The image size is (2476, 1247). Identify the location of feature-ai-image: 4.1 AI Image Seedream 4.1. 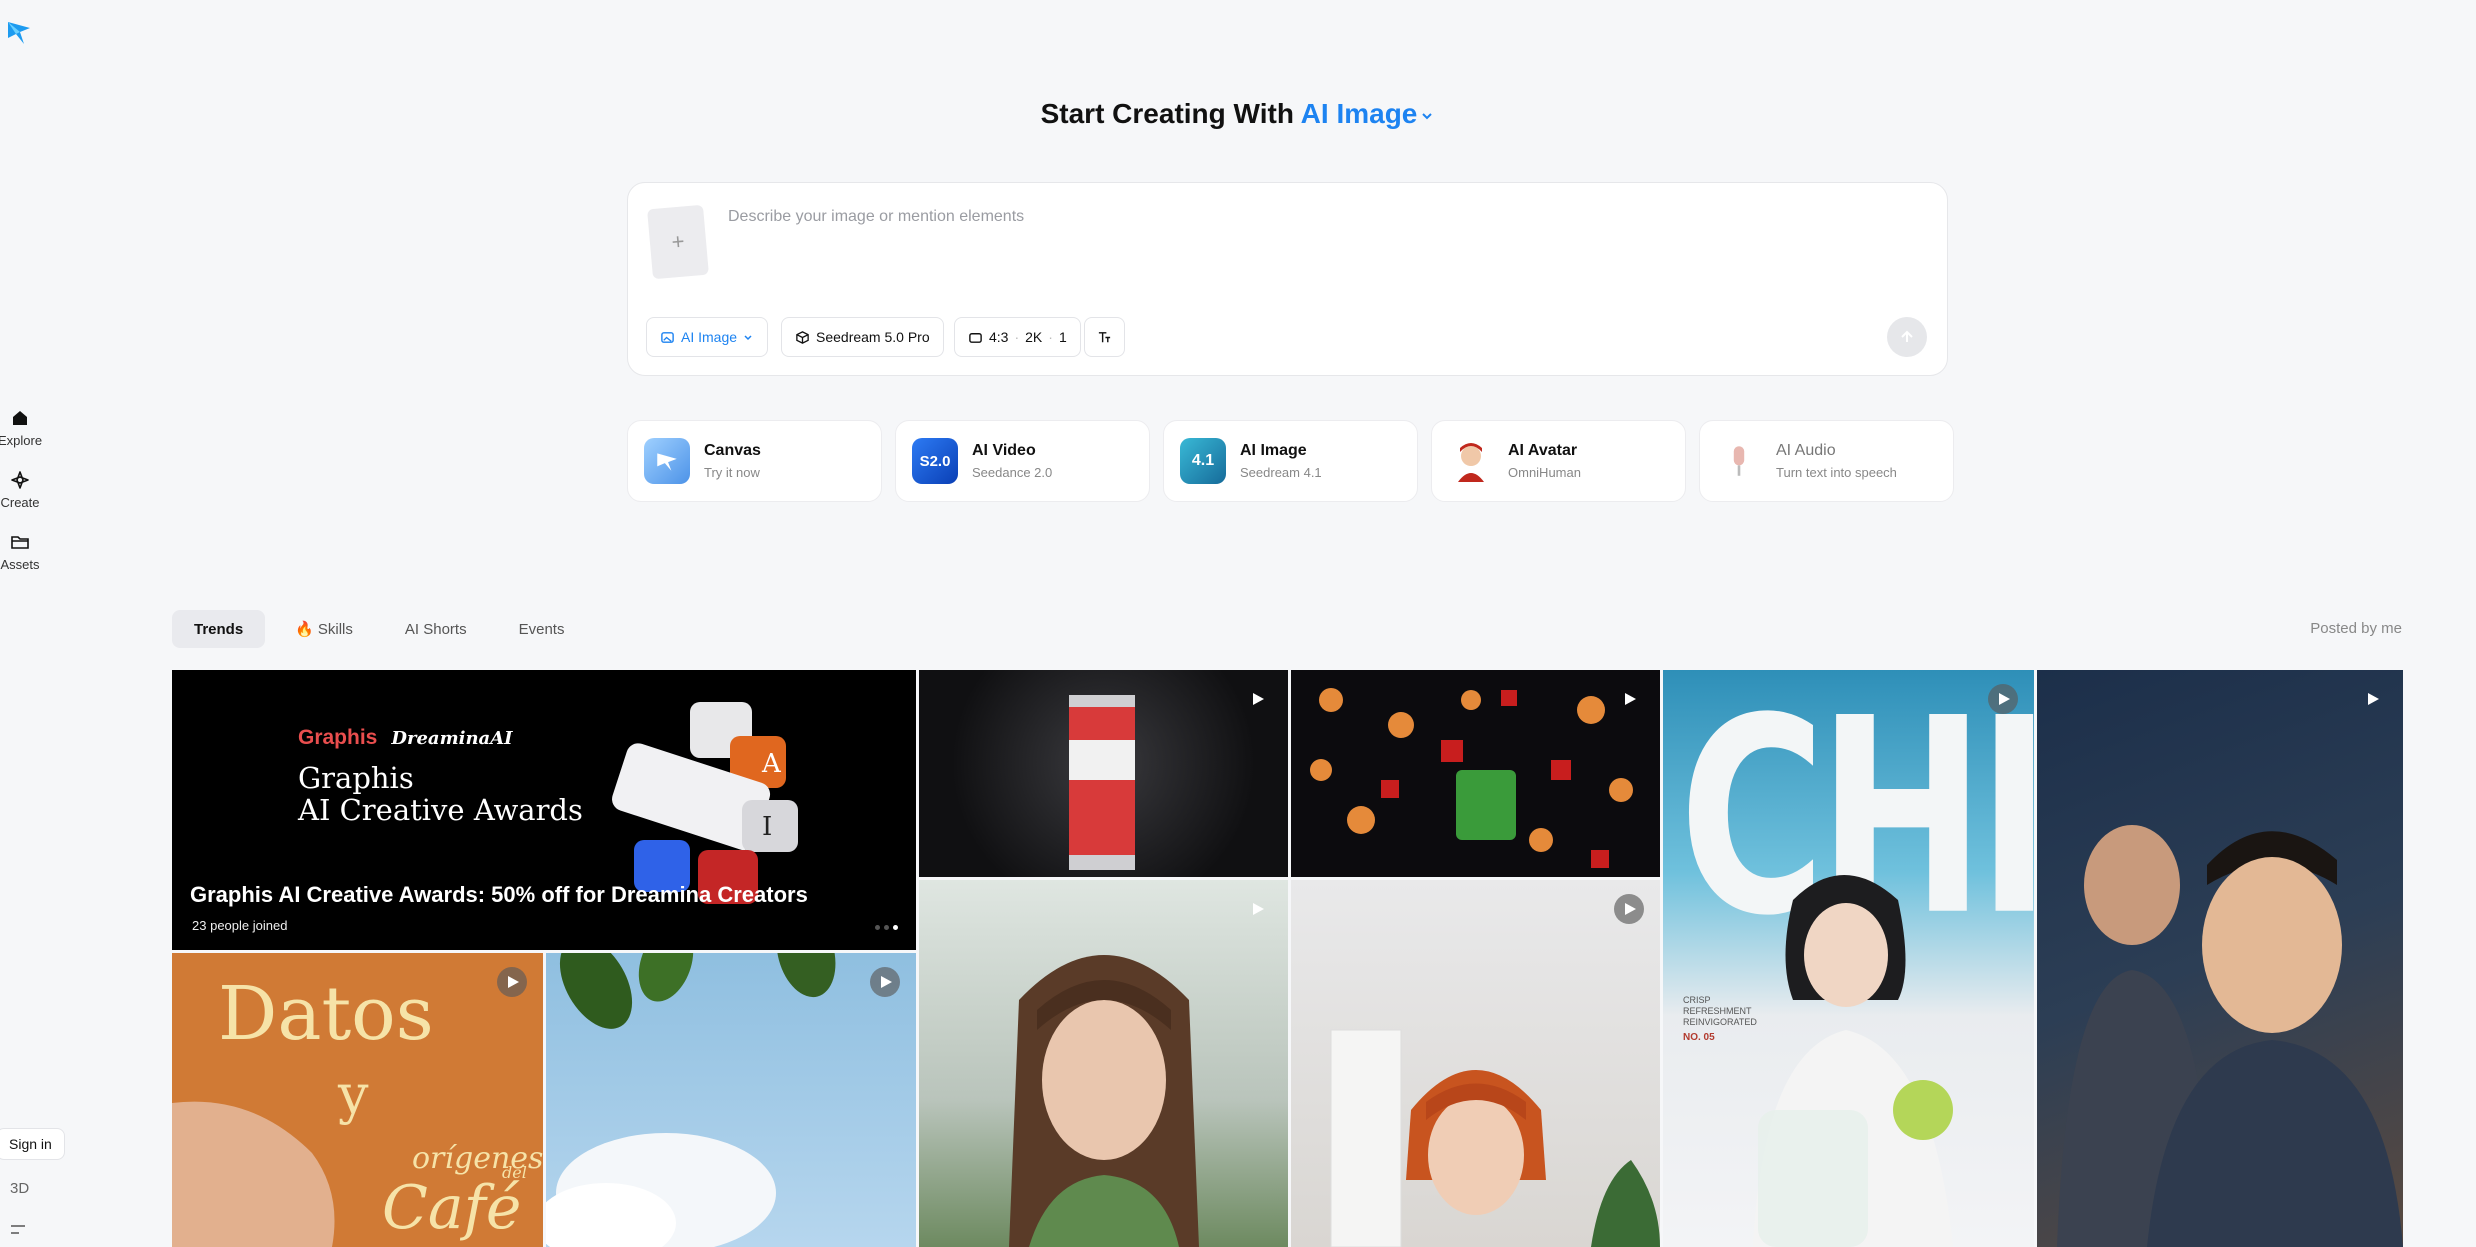
(1290, 461).